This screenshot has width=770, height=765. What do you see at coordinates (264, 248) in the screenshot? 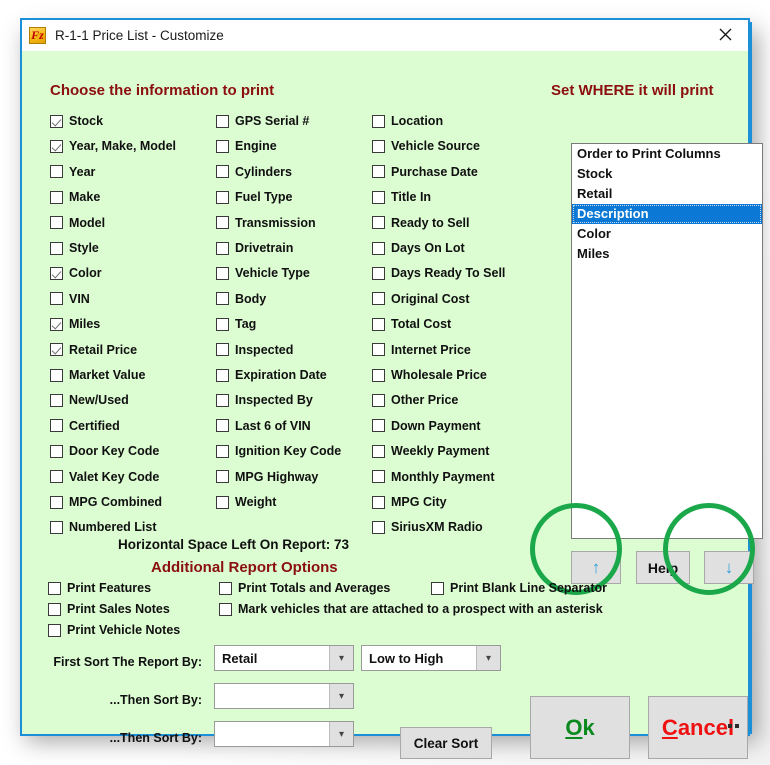
I see `checkbox-label: Drivetrain` at bounding box center [264, 248].